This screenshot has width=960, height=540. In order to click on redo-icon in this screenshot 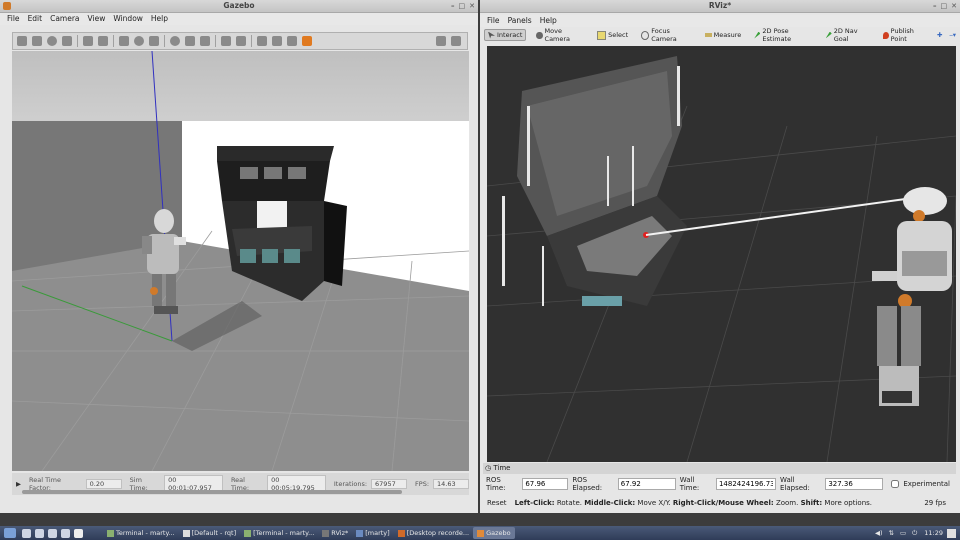, I will do `click(103, 41)`.